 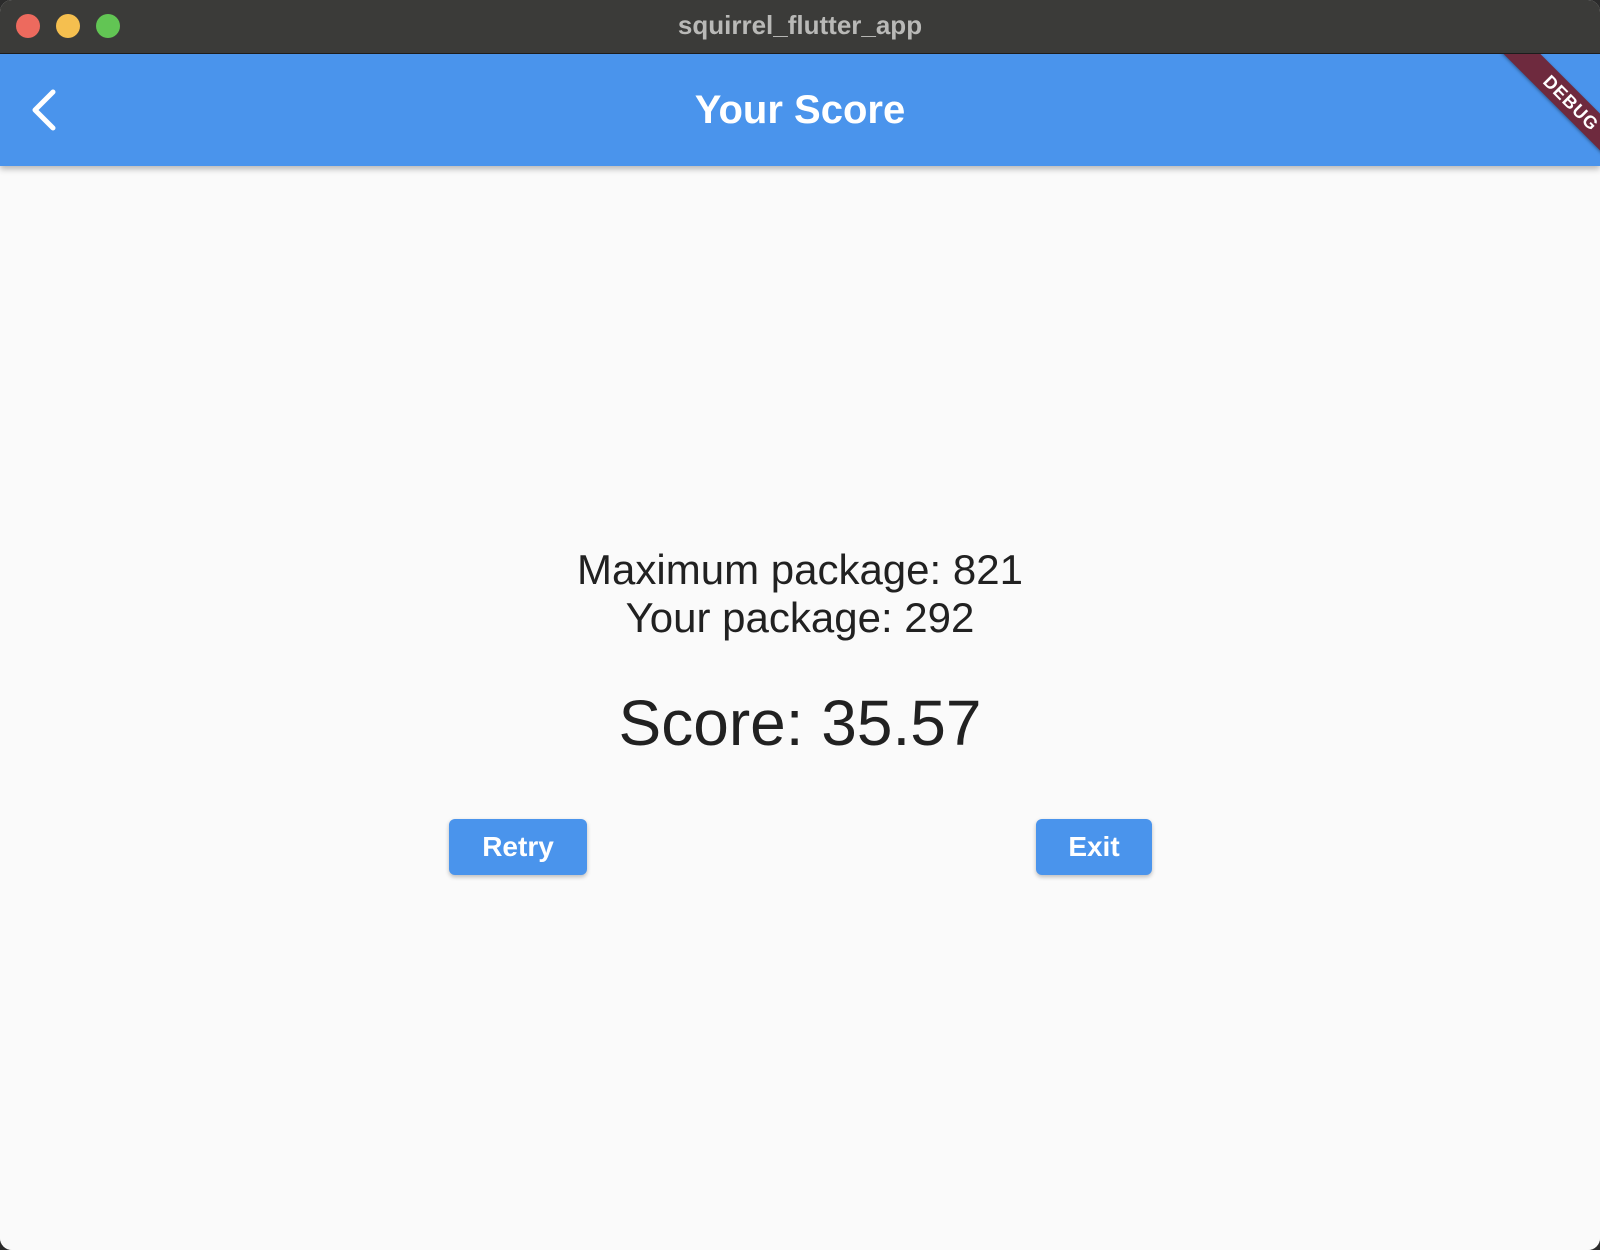 I want to click on window-title: squirrel_flutter_app, so click(x=800, y=25).